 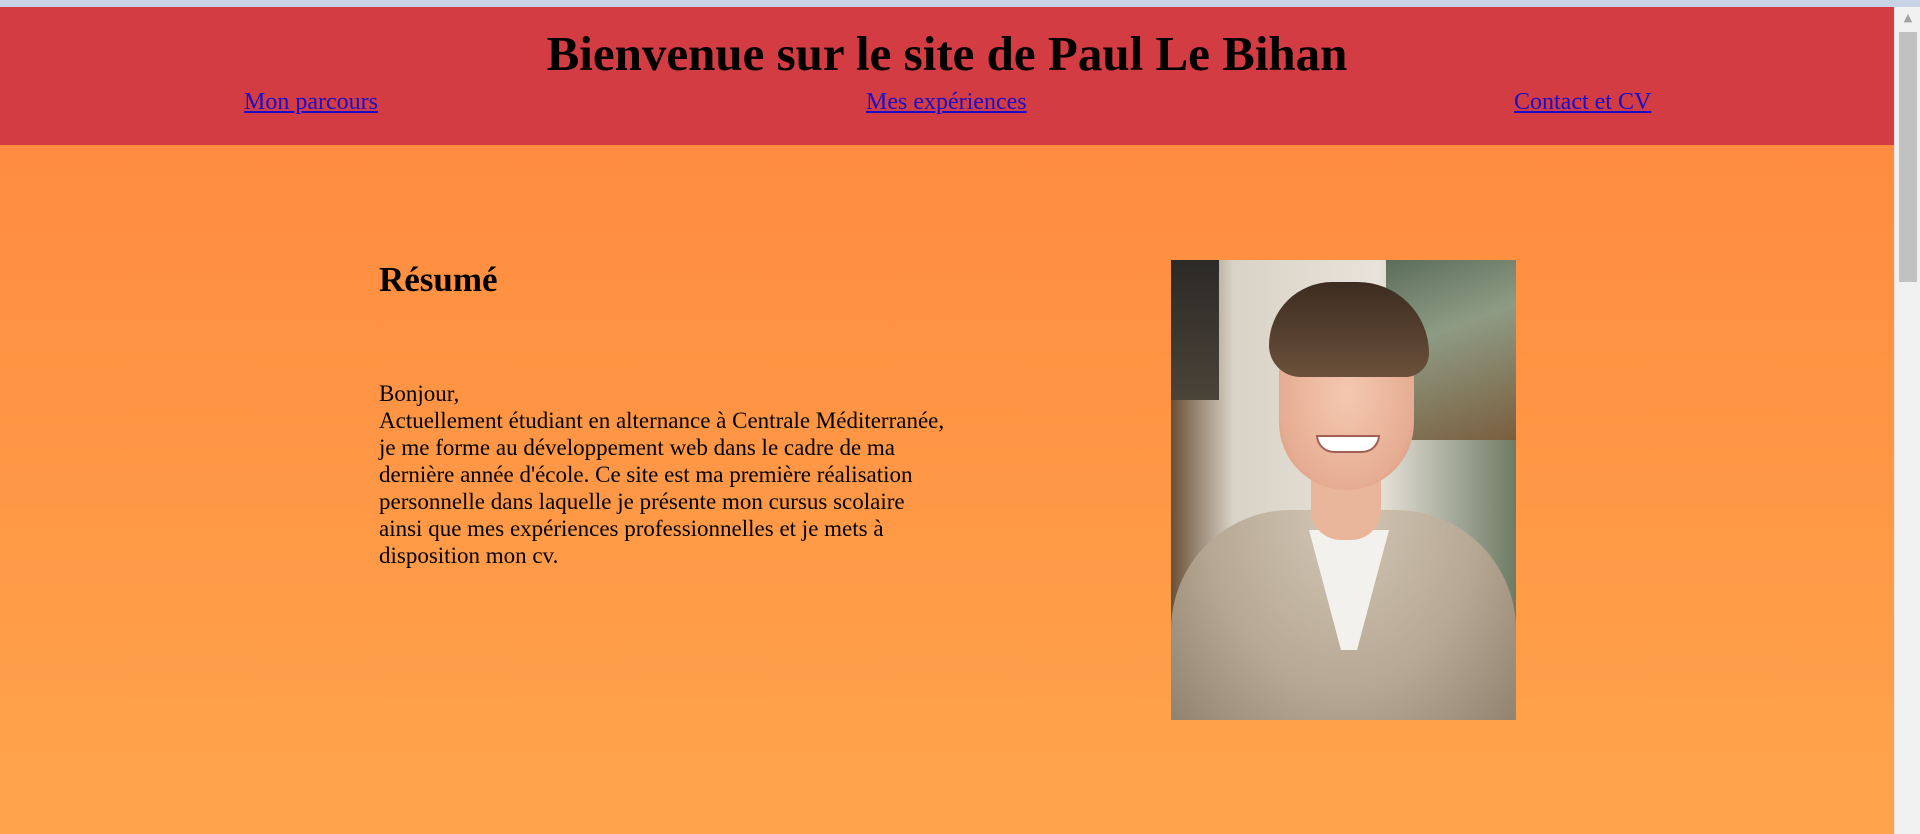 What do you see at coordinates (1343, 490) in the screenshot?
I see `profile-photo` at bounding box center [1343, 490].